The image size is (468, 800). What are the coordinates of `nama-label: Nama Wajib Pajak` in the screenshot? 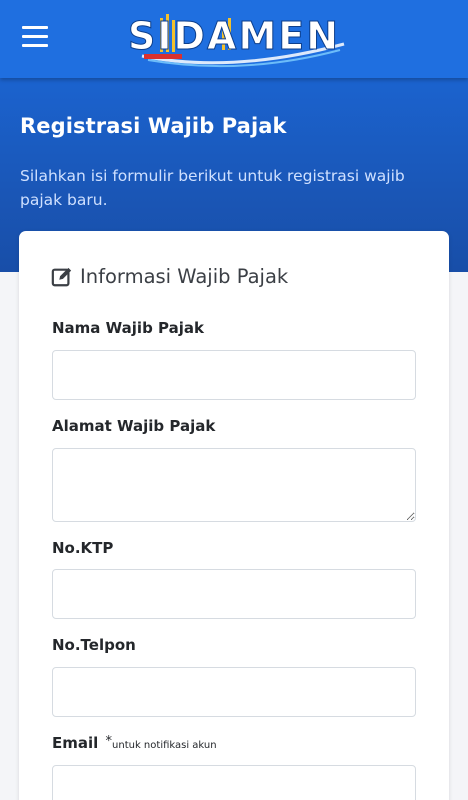 It's located at (128, 328).